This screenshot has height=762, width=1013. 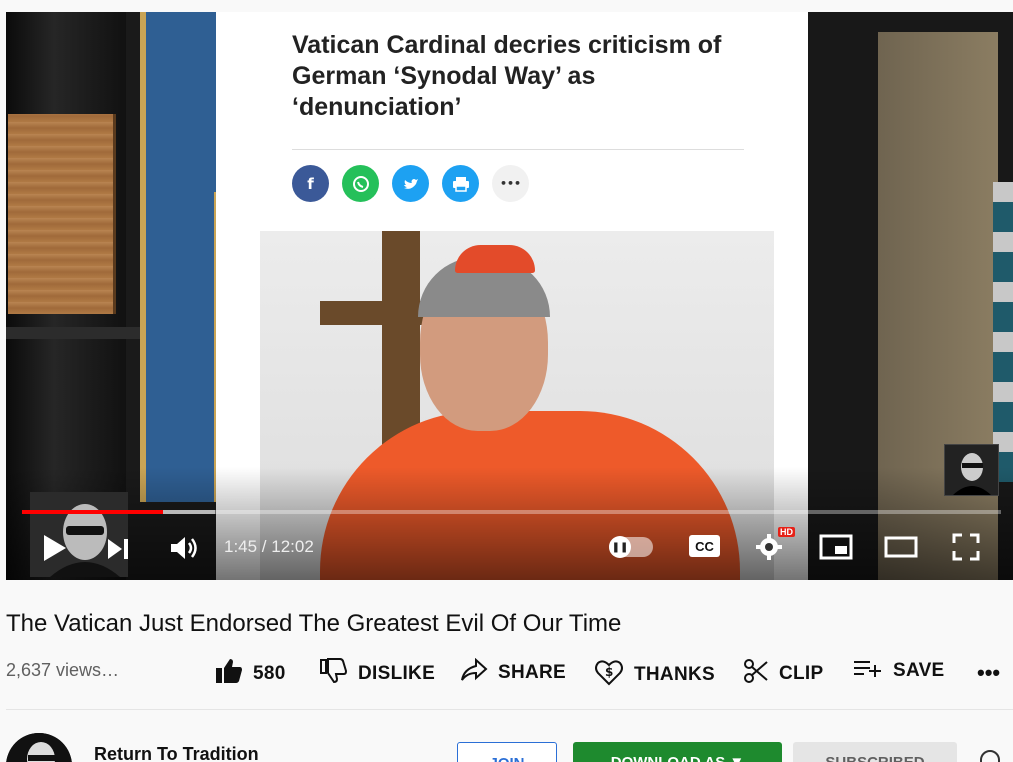 What do you see at coordinates (756, 674) in the screenshot?
I see `scissors-icon` at bounding box center [756, 674].